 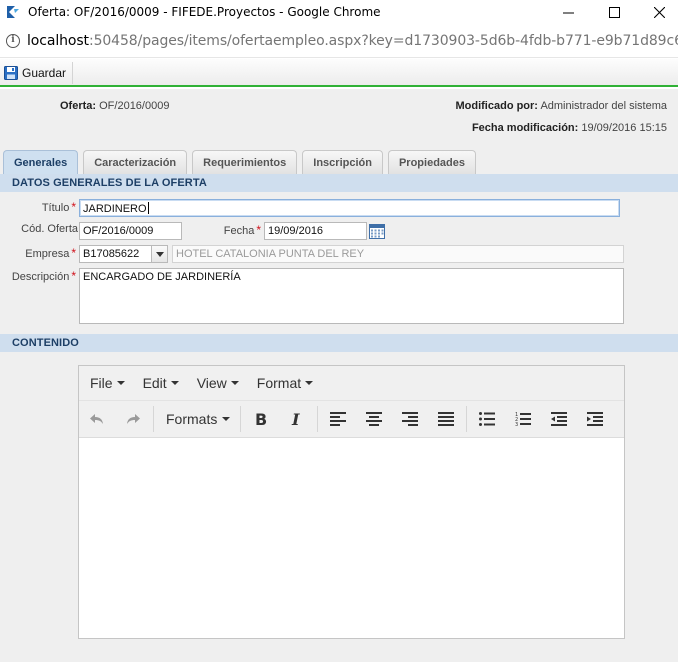 I want to click on menu-format-label: Format, so click(x=279, y=383).